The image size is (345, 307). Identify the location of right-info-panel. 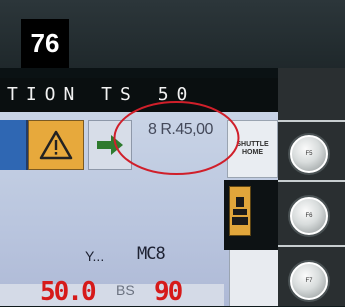
(254, 278).